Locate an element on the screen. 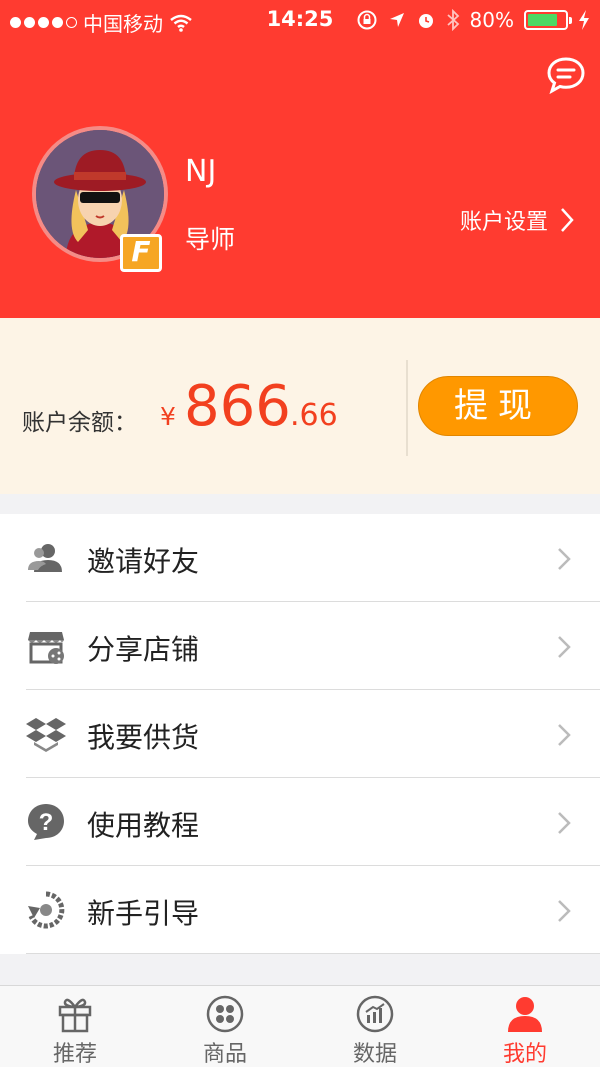 The height and width of the screenshot is (1067, 600). status-bar: 中国移动 14:25 80% is located at coordinates (300, 20).